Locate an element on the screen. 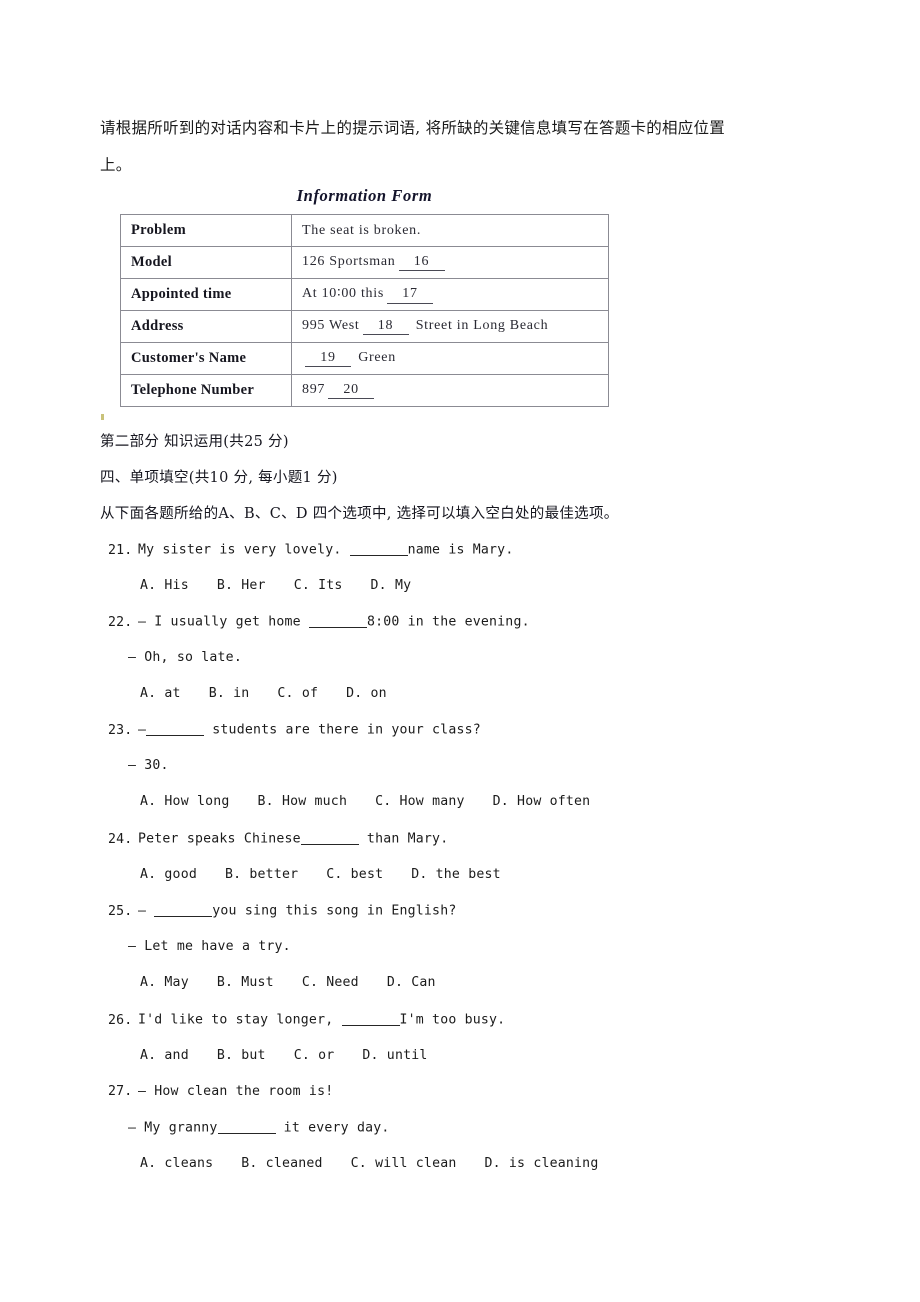 The image size is (920, 1302). question-text-after-blank: name is Mary. is located at coordinates (460, 550).